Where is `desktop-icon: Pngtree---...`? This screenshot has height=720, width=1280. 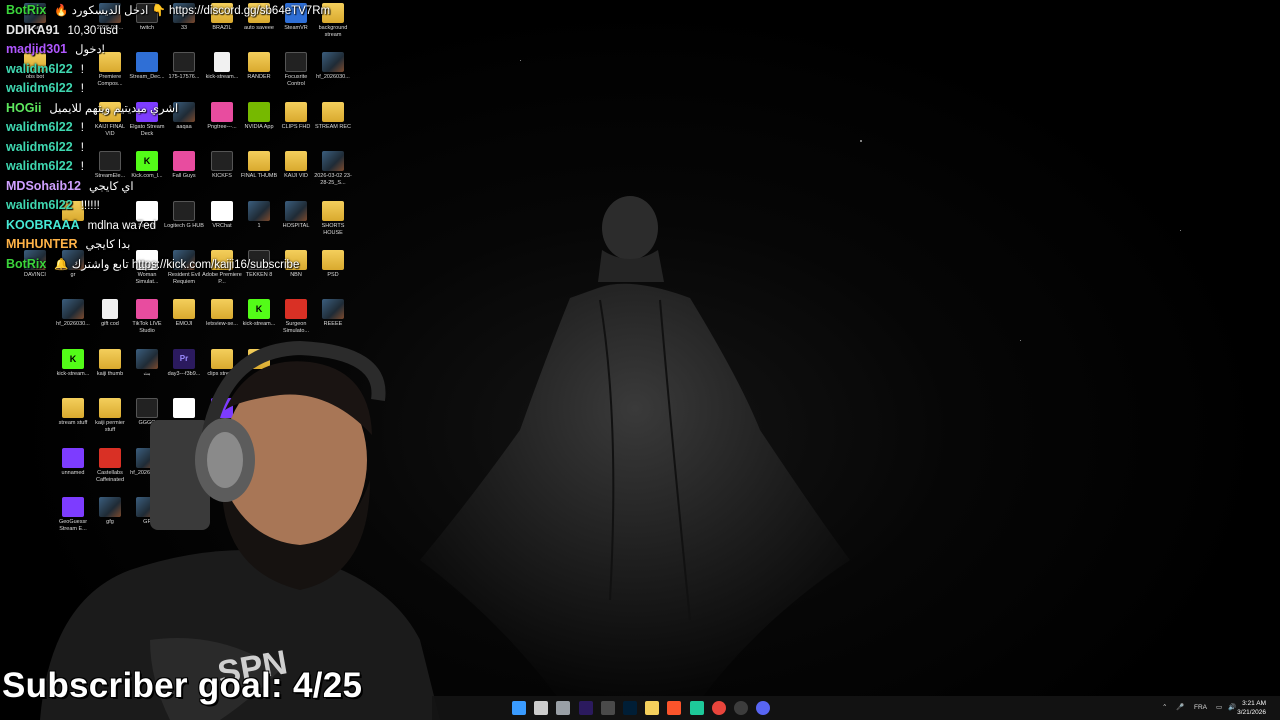 desktop-icon: Pngtree---... is located at coordinates (222, 116).